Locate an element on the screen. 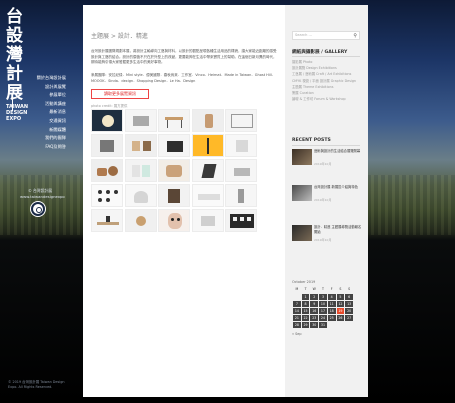  read-more-button: 讀取更多展覽資訊 is located at coordinates (120, 94).